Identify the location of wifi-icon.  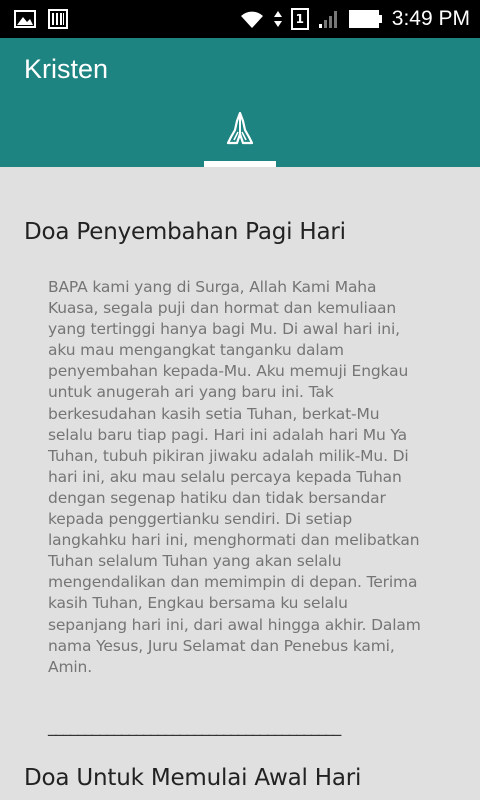
(251, 19).